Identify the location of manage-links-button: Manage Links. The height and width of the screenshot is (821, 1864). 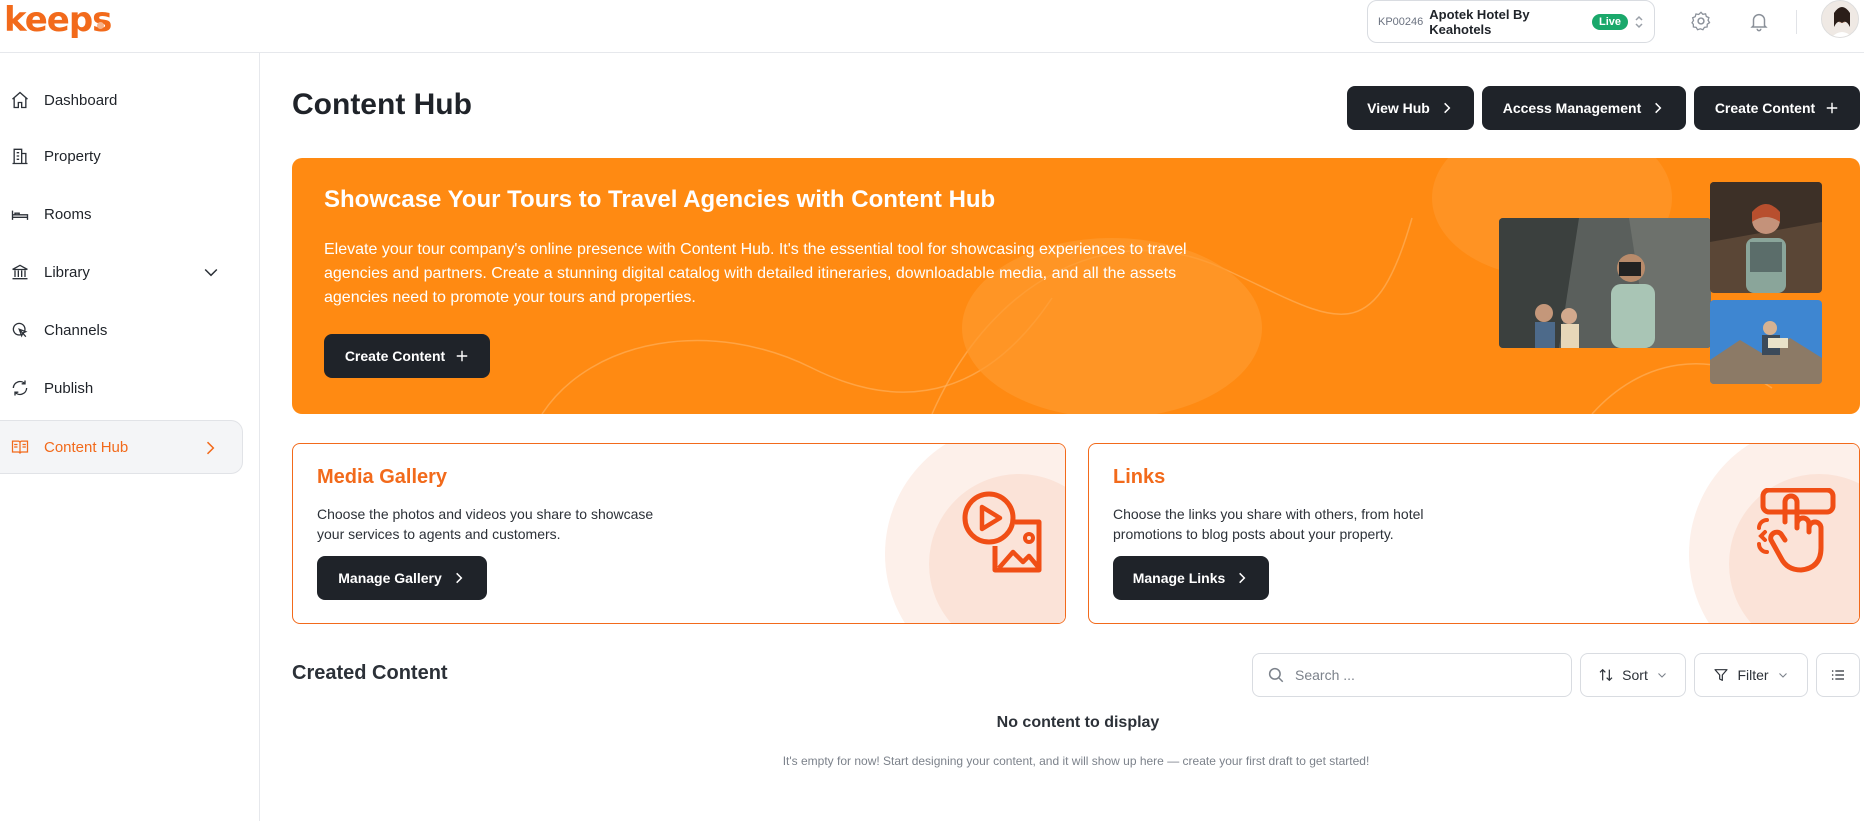
(1191, 578).